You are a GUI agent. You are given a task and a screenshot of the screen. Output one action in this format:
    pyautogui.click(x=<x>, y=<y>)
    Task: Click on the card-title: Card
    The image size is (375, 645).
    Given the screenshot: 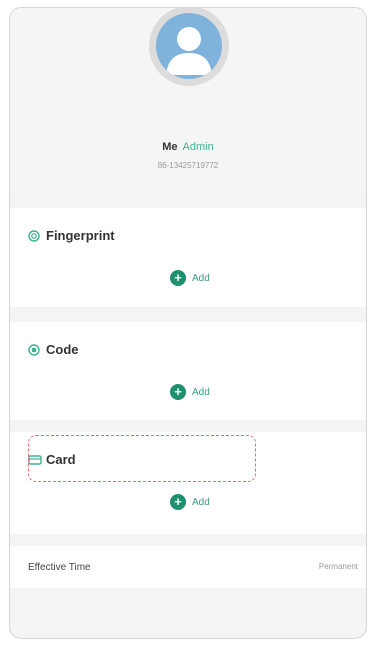 What is the action you would take?
    pyautogui.click(x=52, y=459)
    